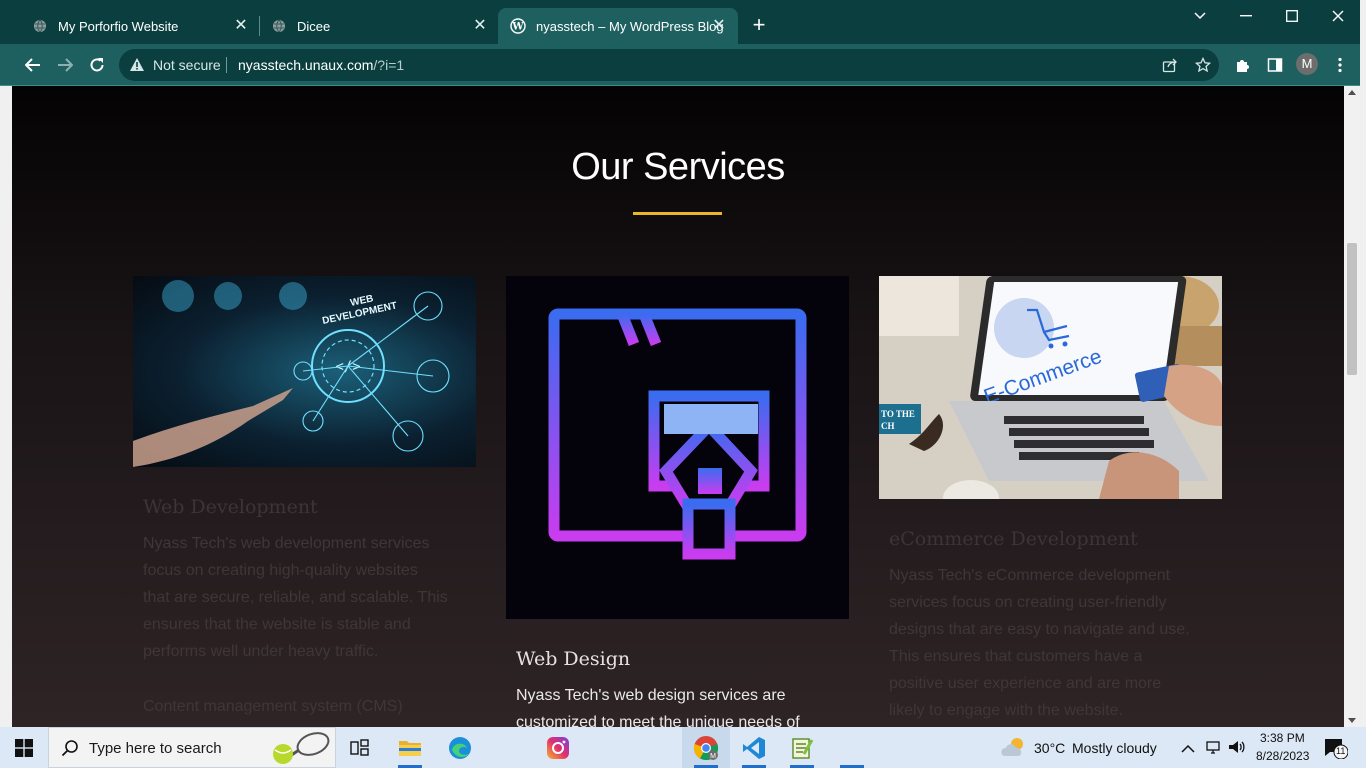  Describe the element at coordinates (1246, 16) in the screenshot. I see `minimize-icon` at that location.